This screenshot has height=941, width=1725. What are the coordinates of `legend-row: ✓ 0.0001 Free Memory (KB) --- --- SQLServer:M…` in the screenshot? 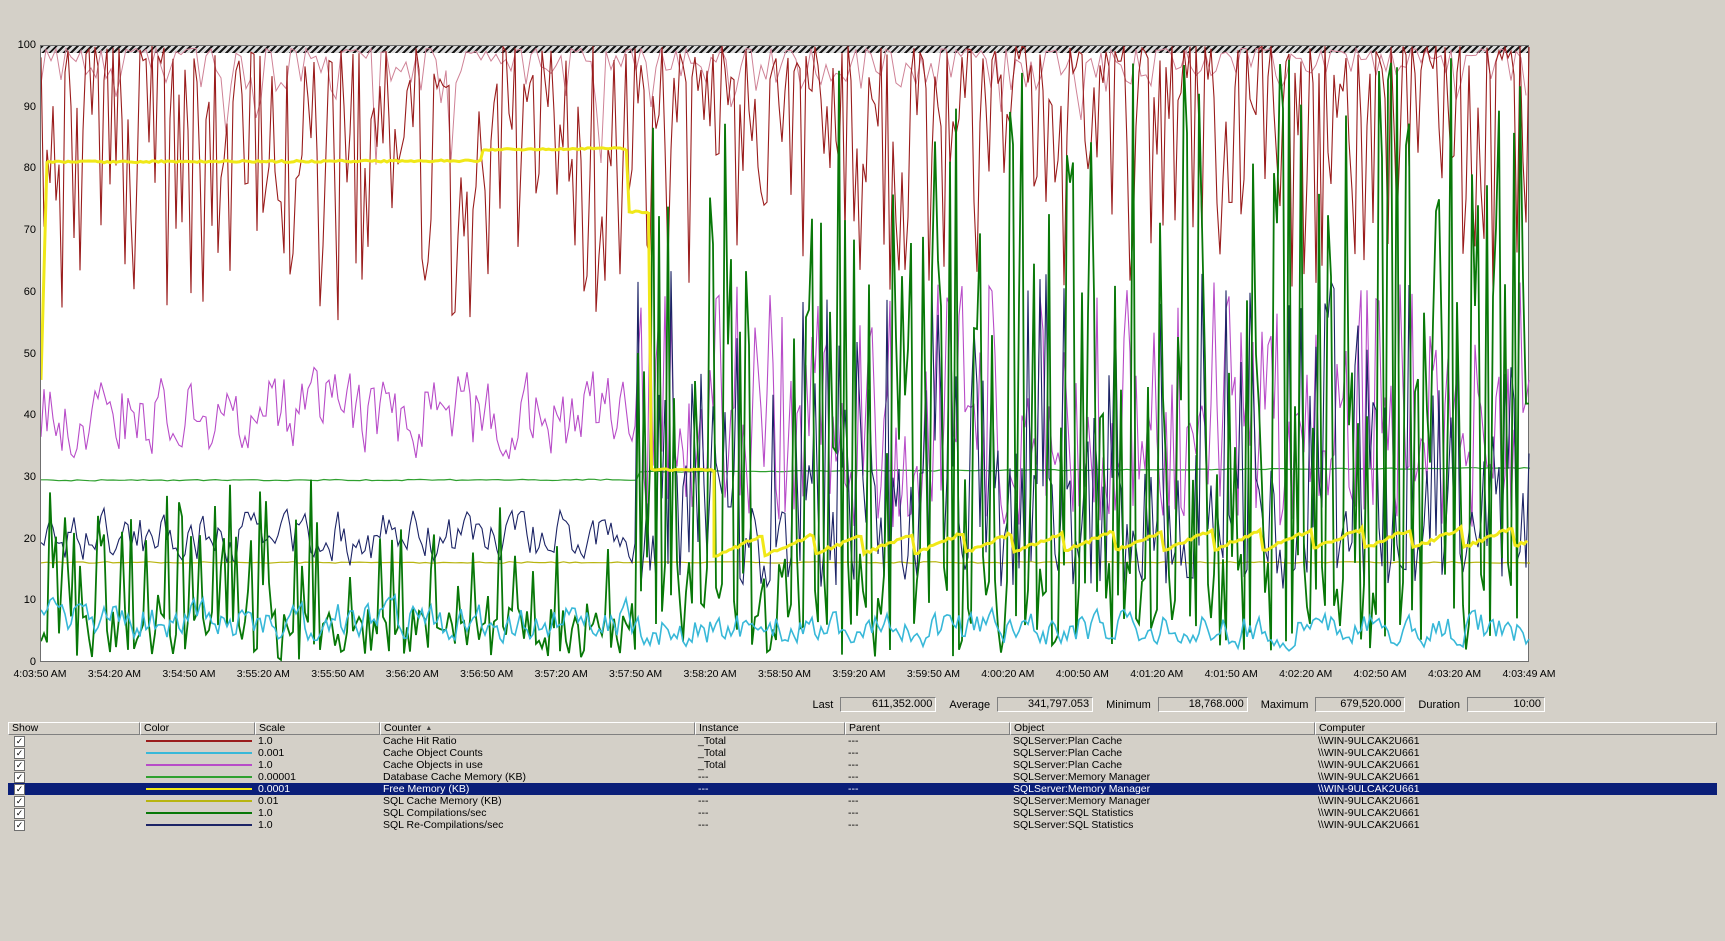 It's located at (862, 789).